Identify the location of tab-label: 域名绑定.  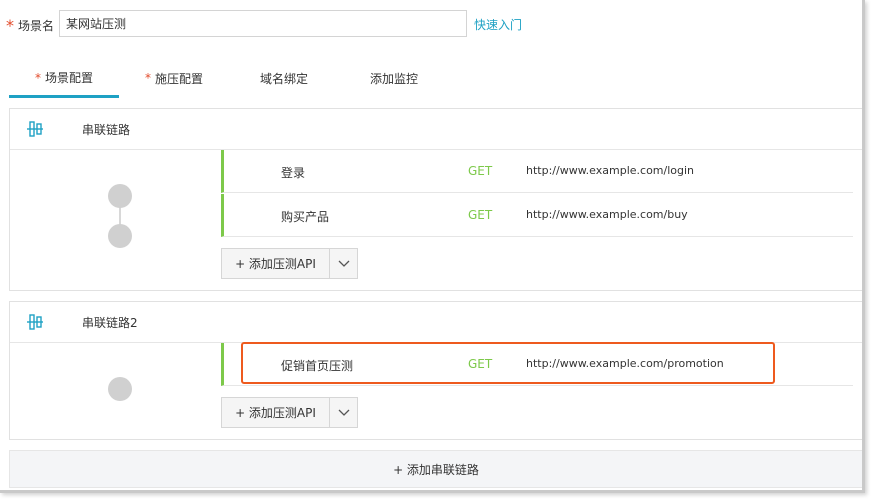
(283, 78).